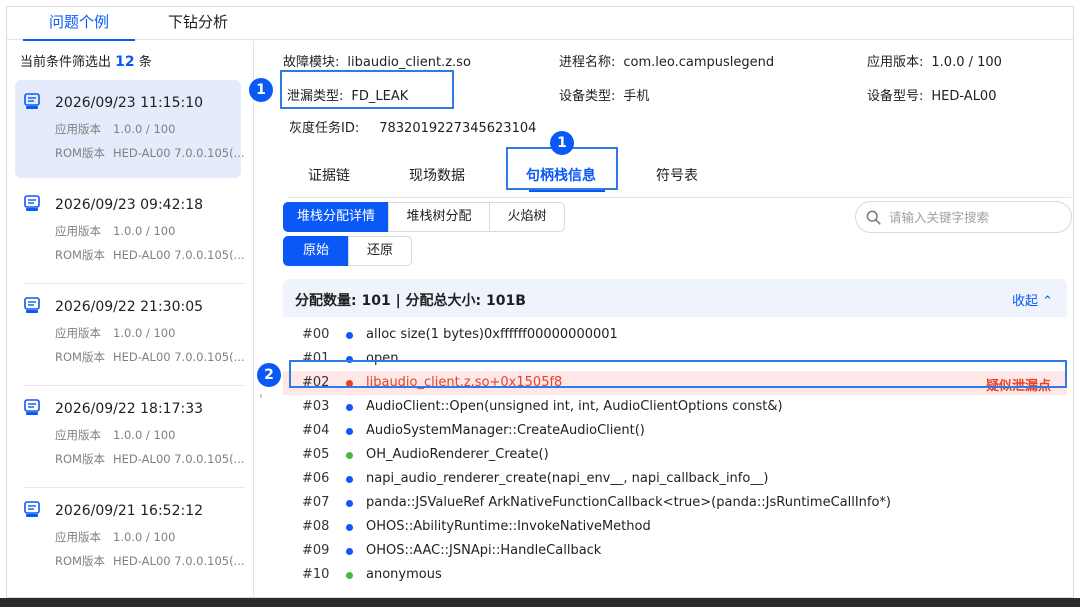 This screenshot has width=1080, height=607. I want to click on callout-badge-2: 2, so click(269, 375).